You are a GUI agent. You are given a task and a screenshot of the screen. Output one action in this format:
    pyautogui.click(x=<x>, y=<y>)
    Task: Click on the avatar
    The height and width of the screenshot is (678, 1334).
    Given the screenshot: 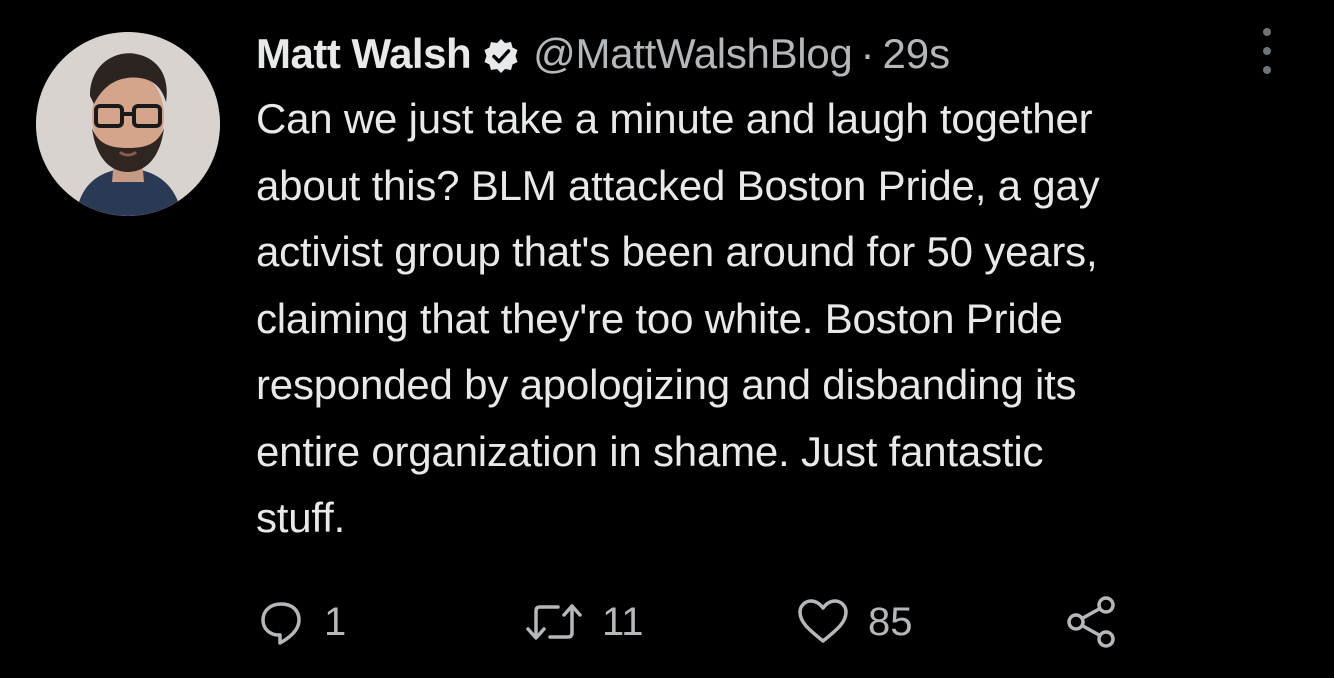 What is the action you would take?
    pyautogui.click(x=128, y=124)
    